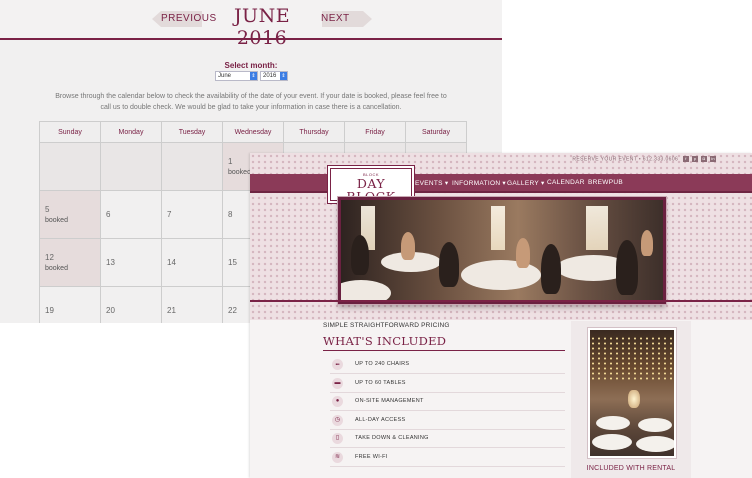 This screenshot has width=752, height=478. I want to click on chair-icon: ⑉, so click(337, 364).